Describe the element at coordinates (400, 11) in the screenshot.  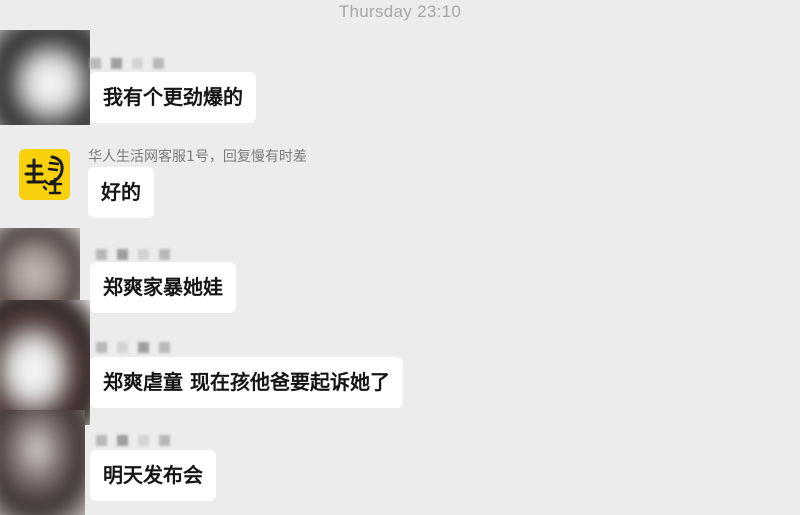
I see `chat-timestamp: Thursday 23:10` at that location.